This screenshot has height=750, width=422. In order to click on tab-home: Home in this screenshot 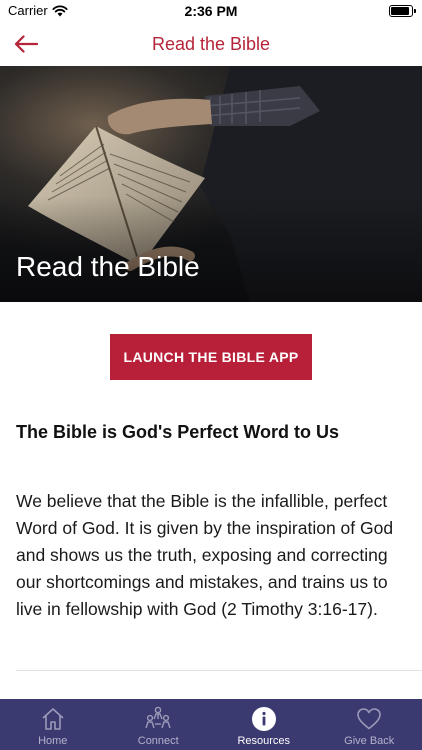, I will do `click(53, 724)`.